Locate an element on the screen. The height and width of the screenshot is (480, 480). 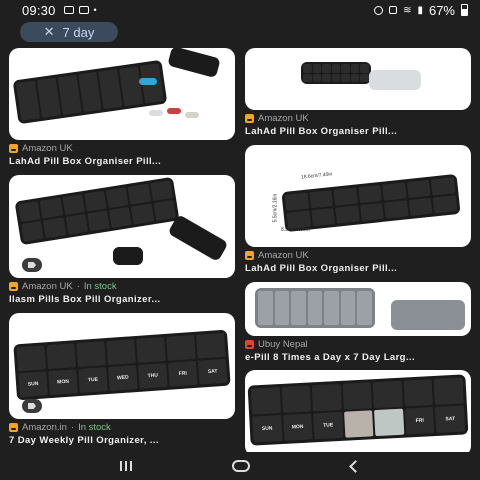
back-icon is located at coordinates (355, 466).